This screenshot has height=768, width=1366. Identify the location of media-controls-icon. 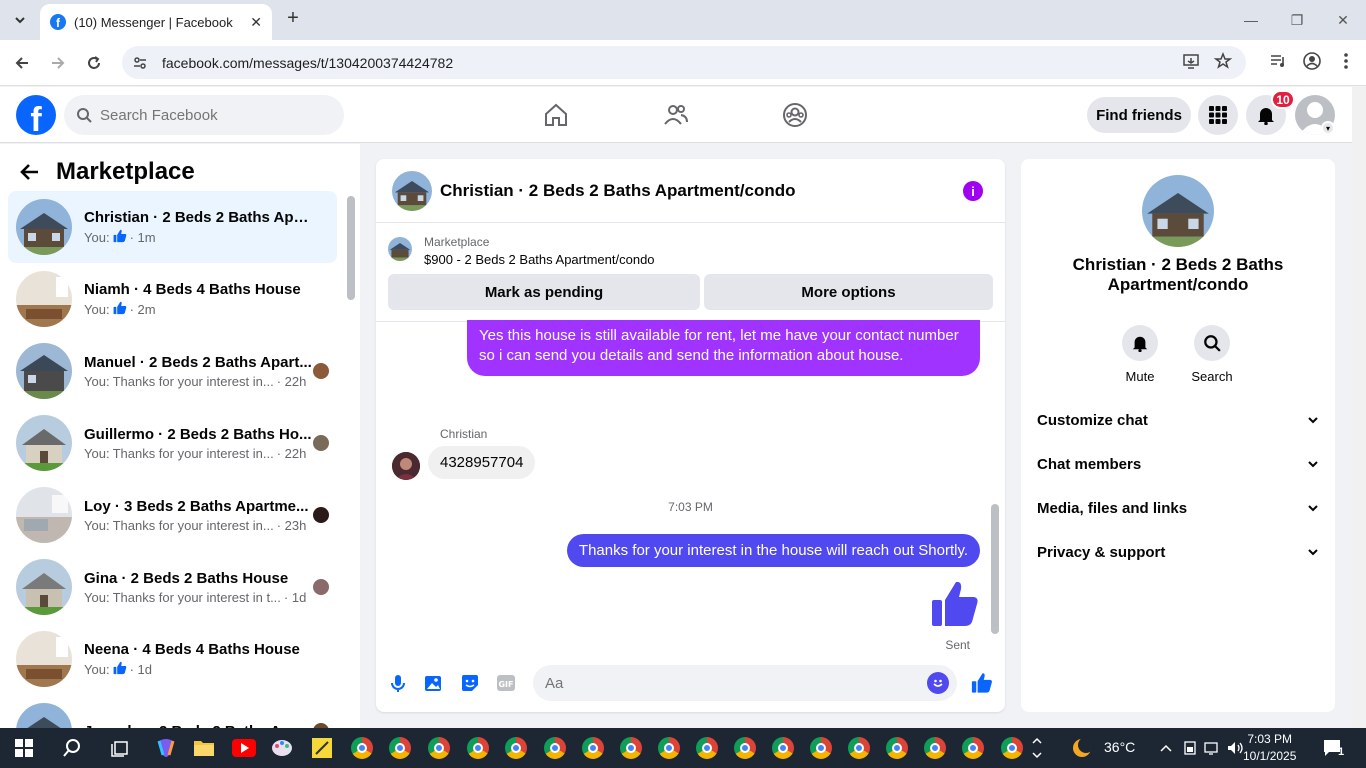
(1278, 61).